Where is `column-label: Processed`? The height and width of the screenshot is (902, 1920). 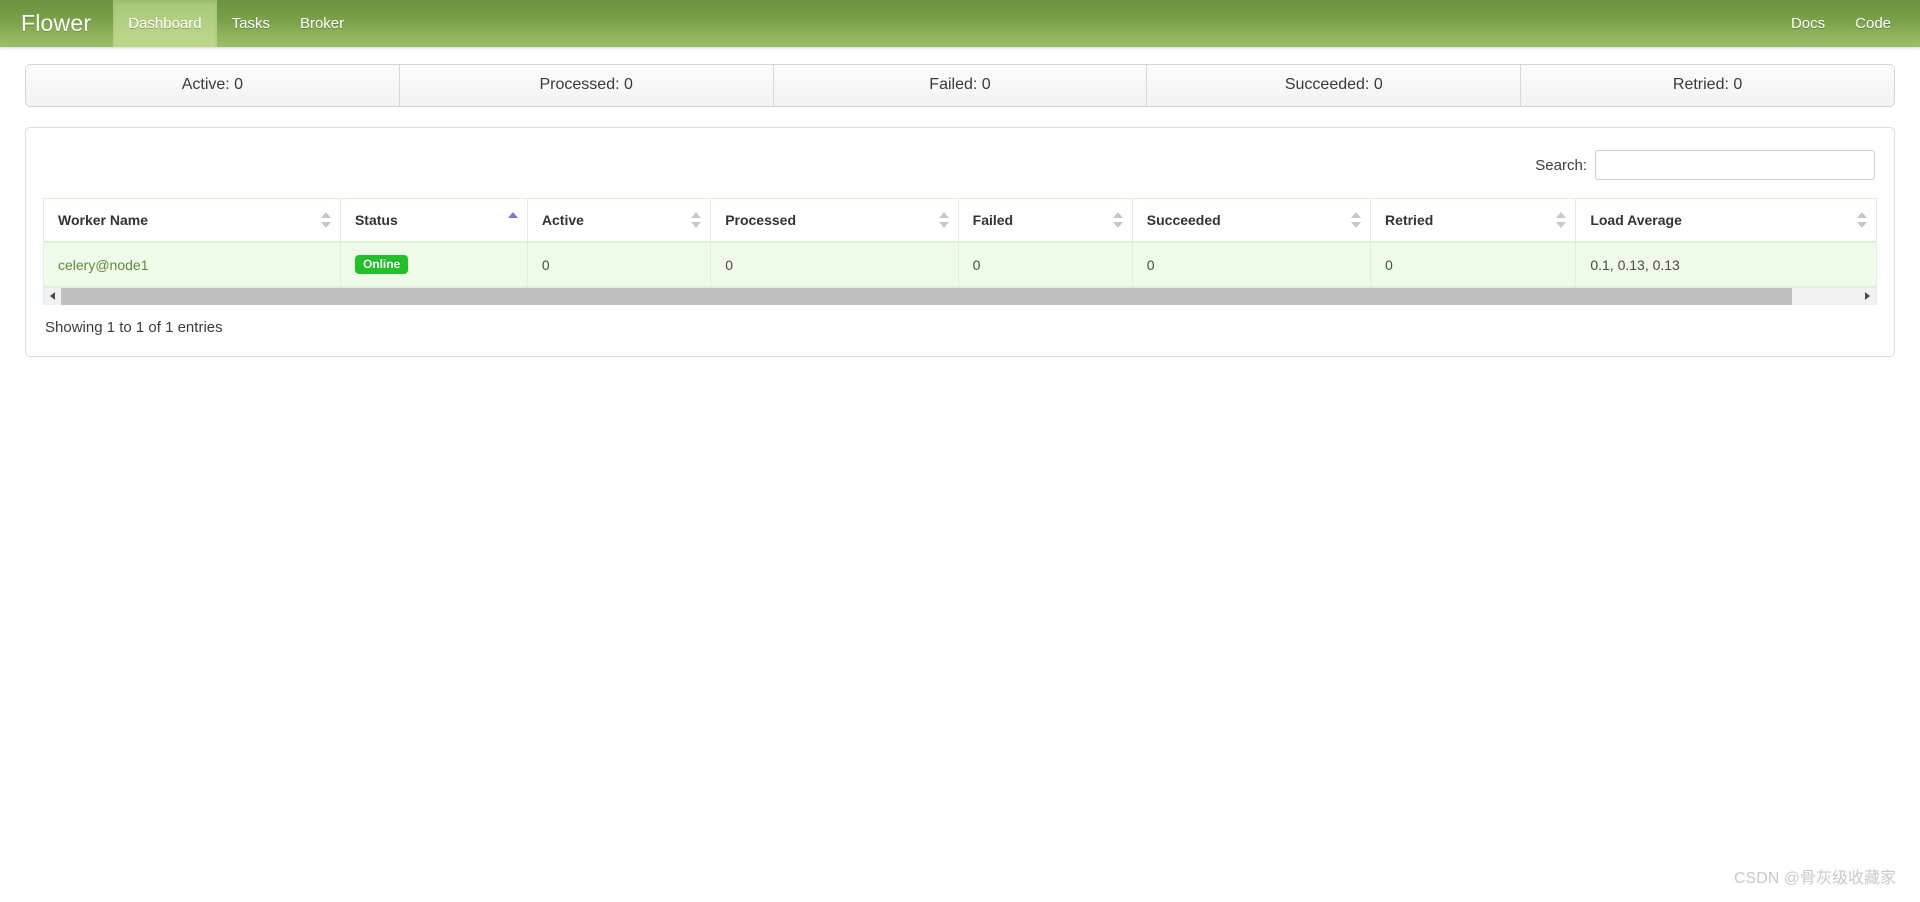 column-label: Processed is located at coordinates (761, 220).